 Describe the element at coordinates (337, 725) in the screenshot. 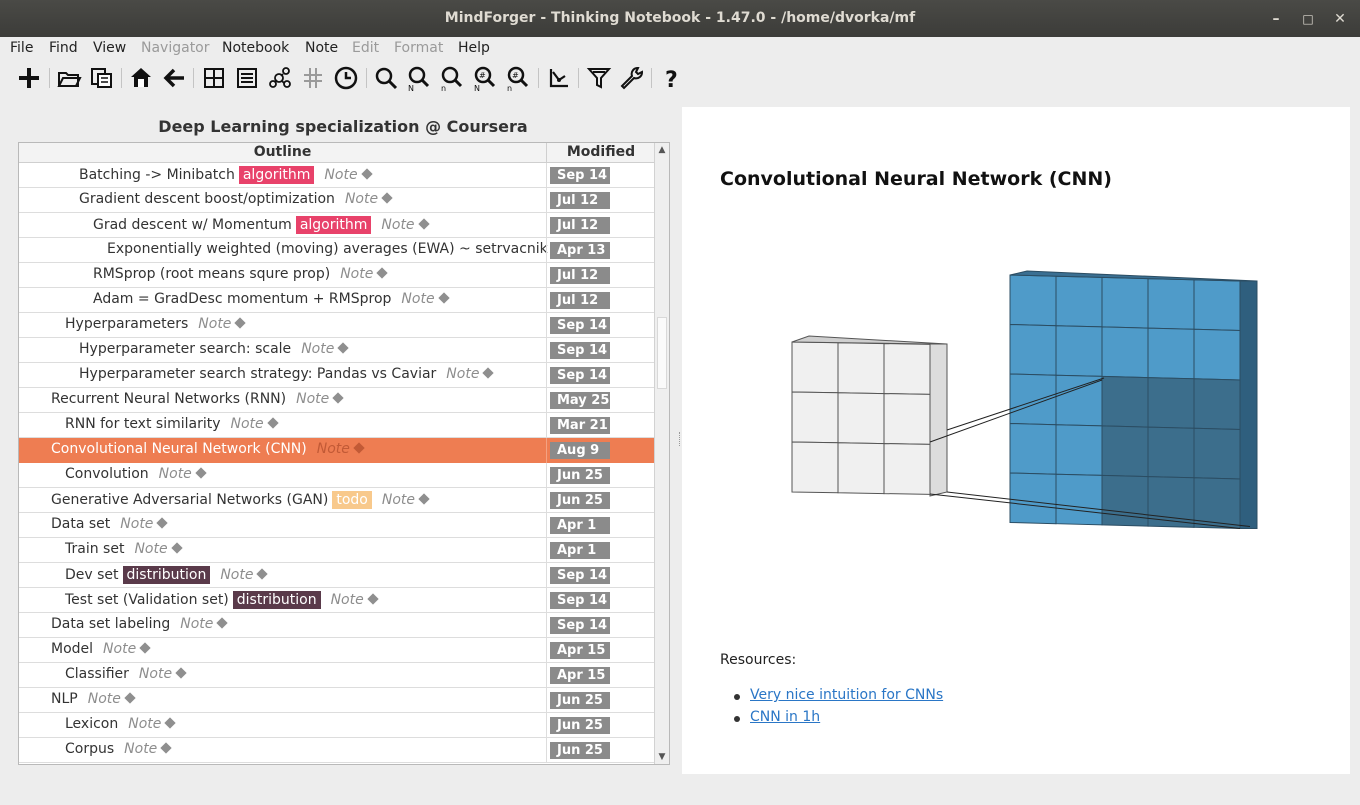

I see `outline-row: Lexicon Note Jun 25` at that location.